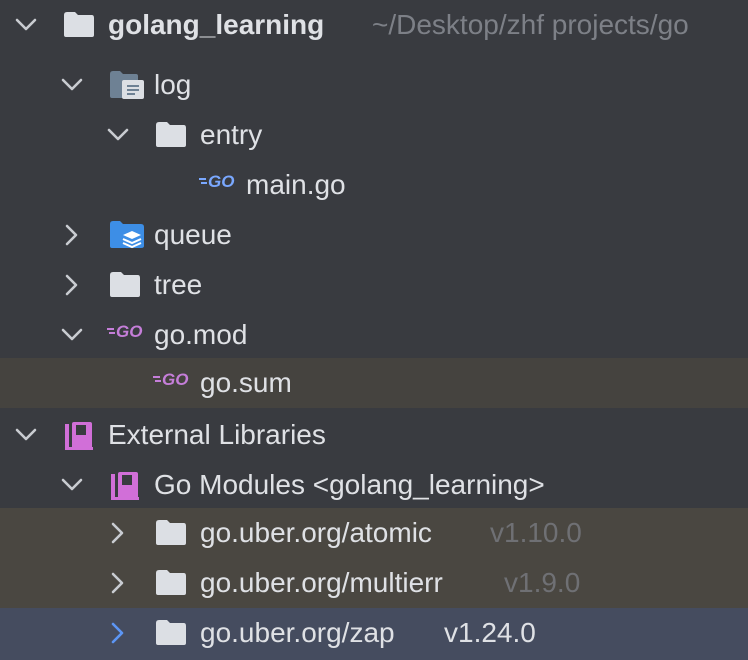 The height and width of the screenshot is (660, 748). Describe the element at coordinates (374, 85) in the screenshot. I see `tree-row-log: log` at that location.